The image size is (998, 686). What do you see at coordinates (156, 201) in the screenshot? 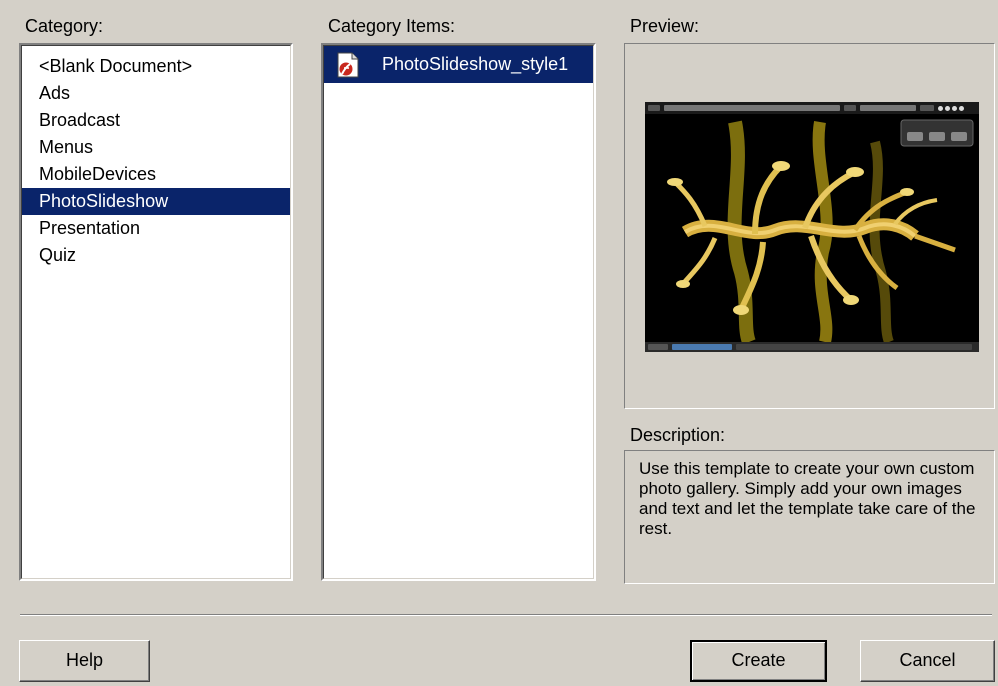
I see `category-item-photoslideshow: PhotoSlideshow` at bounding box center [156, 201].